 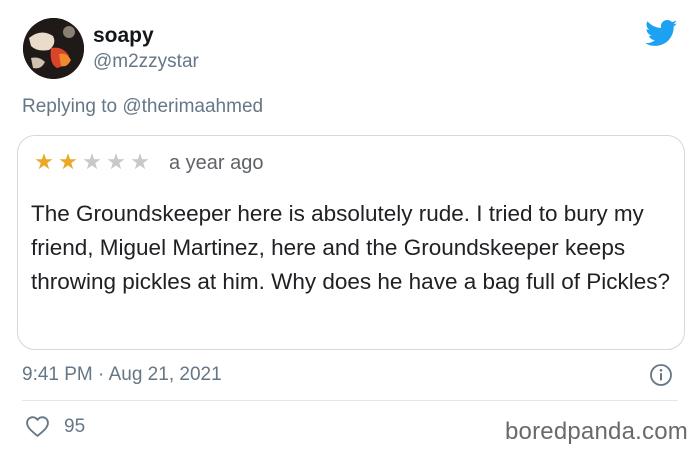 I want to click on replying-to: Replying to @therimaahmed, so click(x=142, y=107).